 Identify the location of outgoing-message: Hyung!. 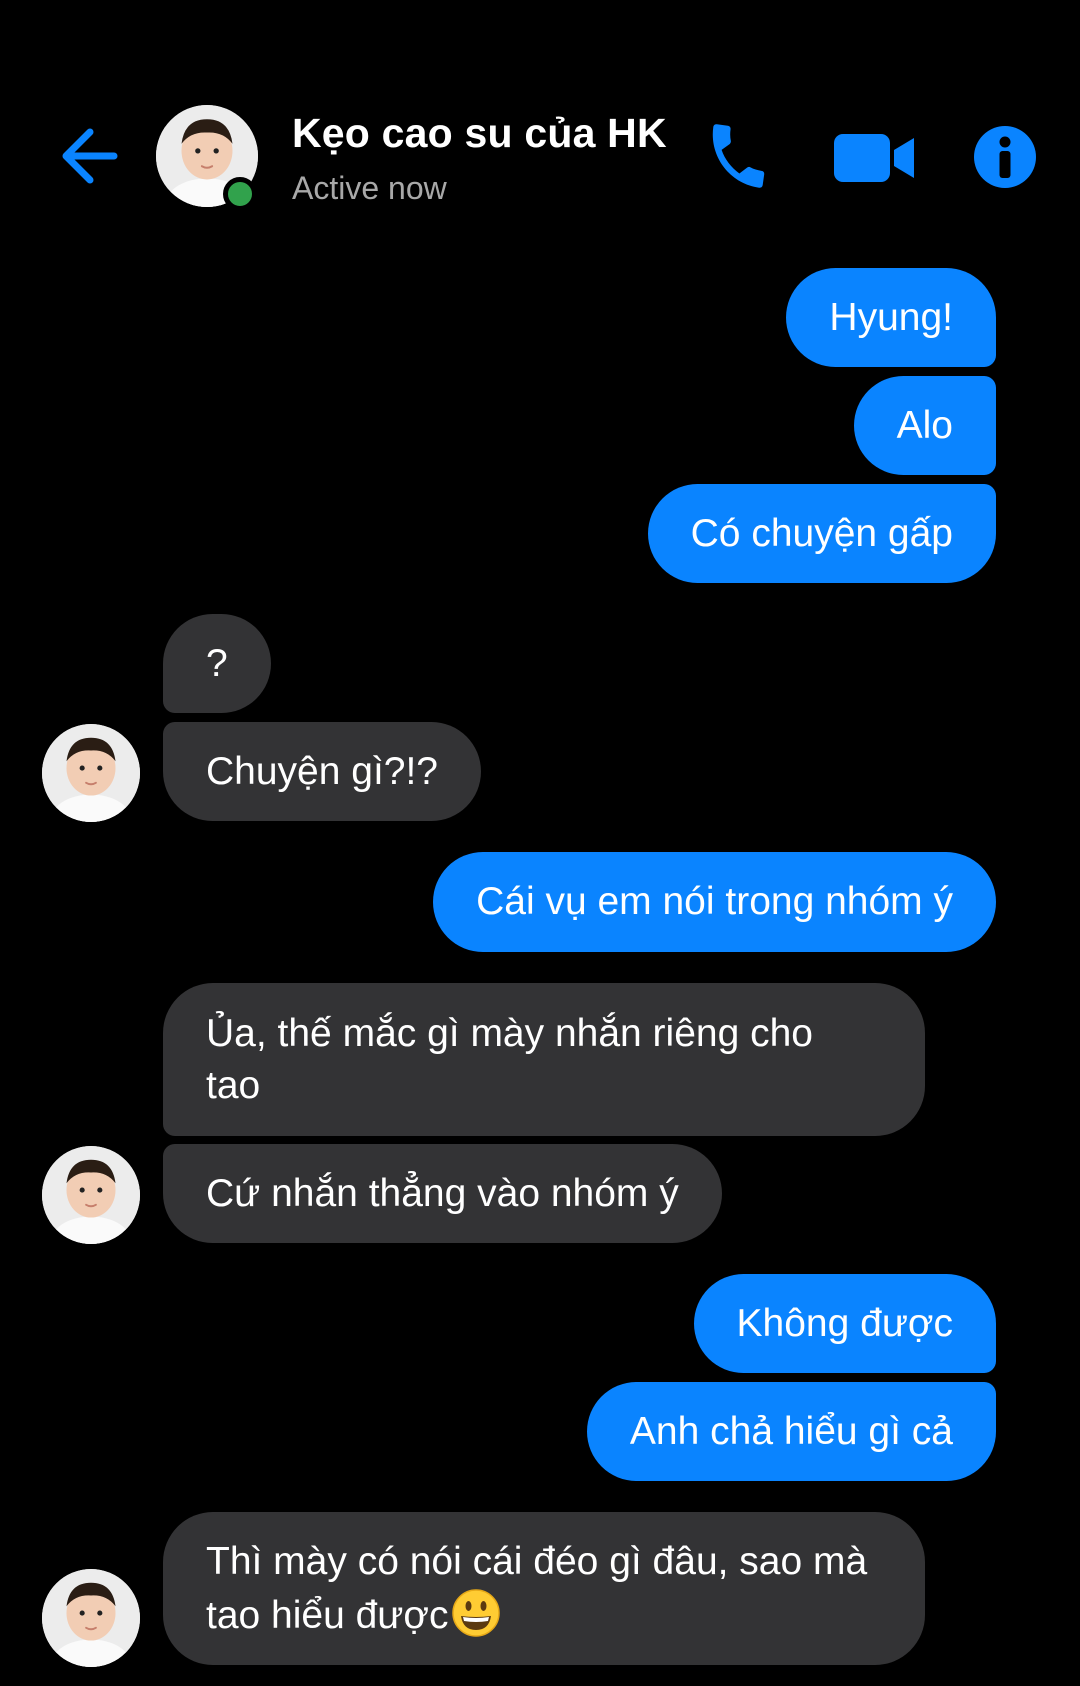
(891, 317).